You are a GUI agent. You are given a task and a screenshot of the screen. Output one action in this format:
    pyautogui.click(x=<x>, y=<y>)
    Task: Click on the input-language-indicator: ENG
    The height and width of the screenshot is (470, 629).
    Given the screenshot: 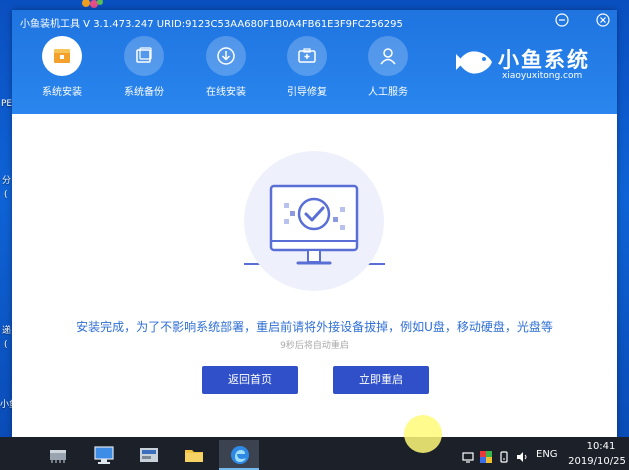 What is the action you would take?
    pyautogui.click(x=547, y=454)
    